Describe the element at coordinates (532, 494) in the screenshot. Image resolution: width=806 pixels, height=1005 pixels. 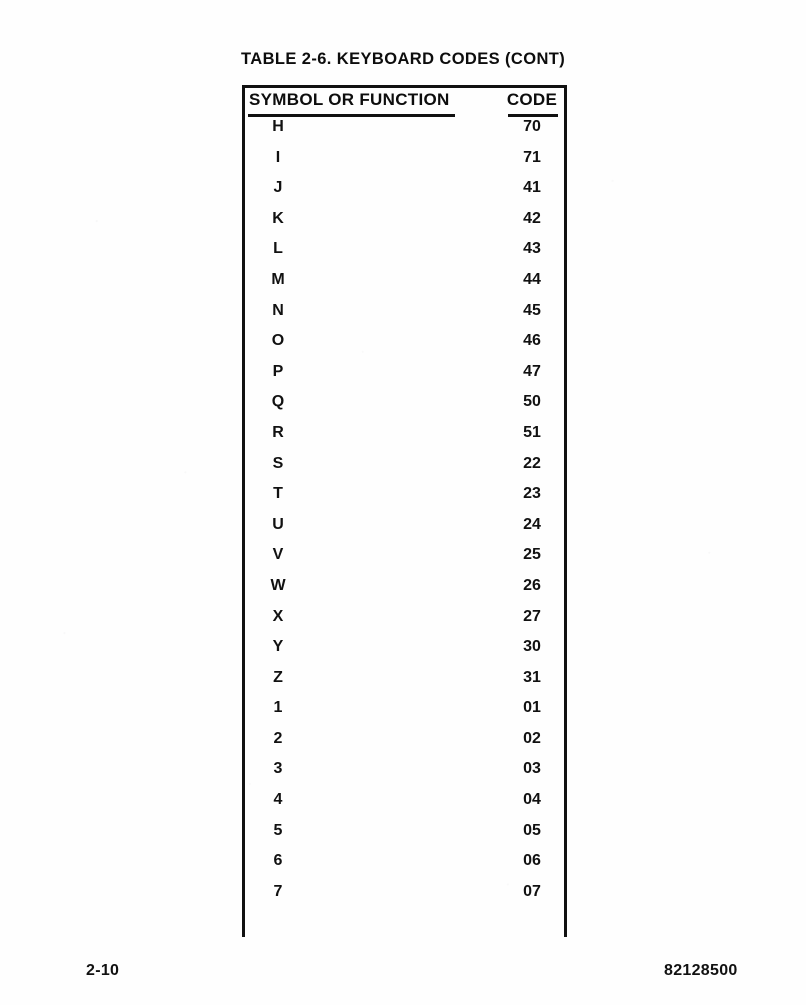
I see `cell-code: 23` at that location.